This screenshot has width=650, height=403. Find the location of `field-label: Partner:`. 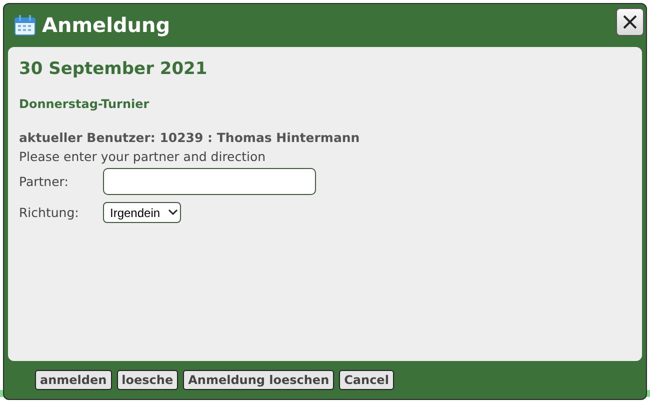

field-label: Partner: is located at coordinates (44, 181).